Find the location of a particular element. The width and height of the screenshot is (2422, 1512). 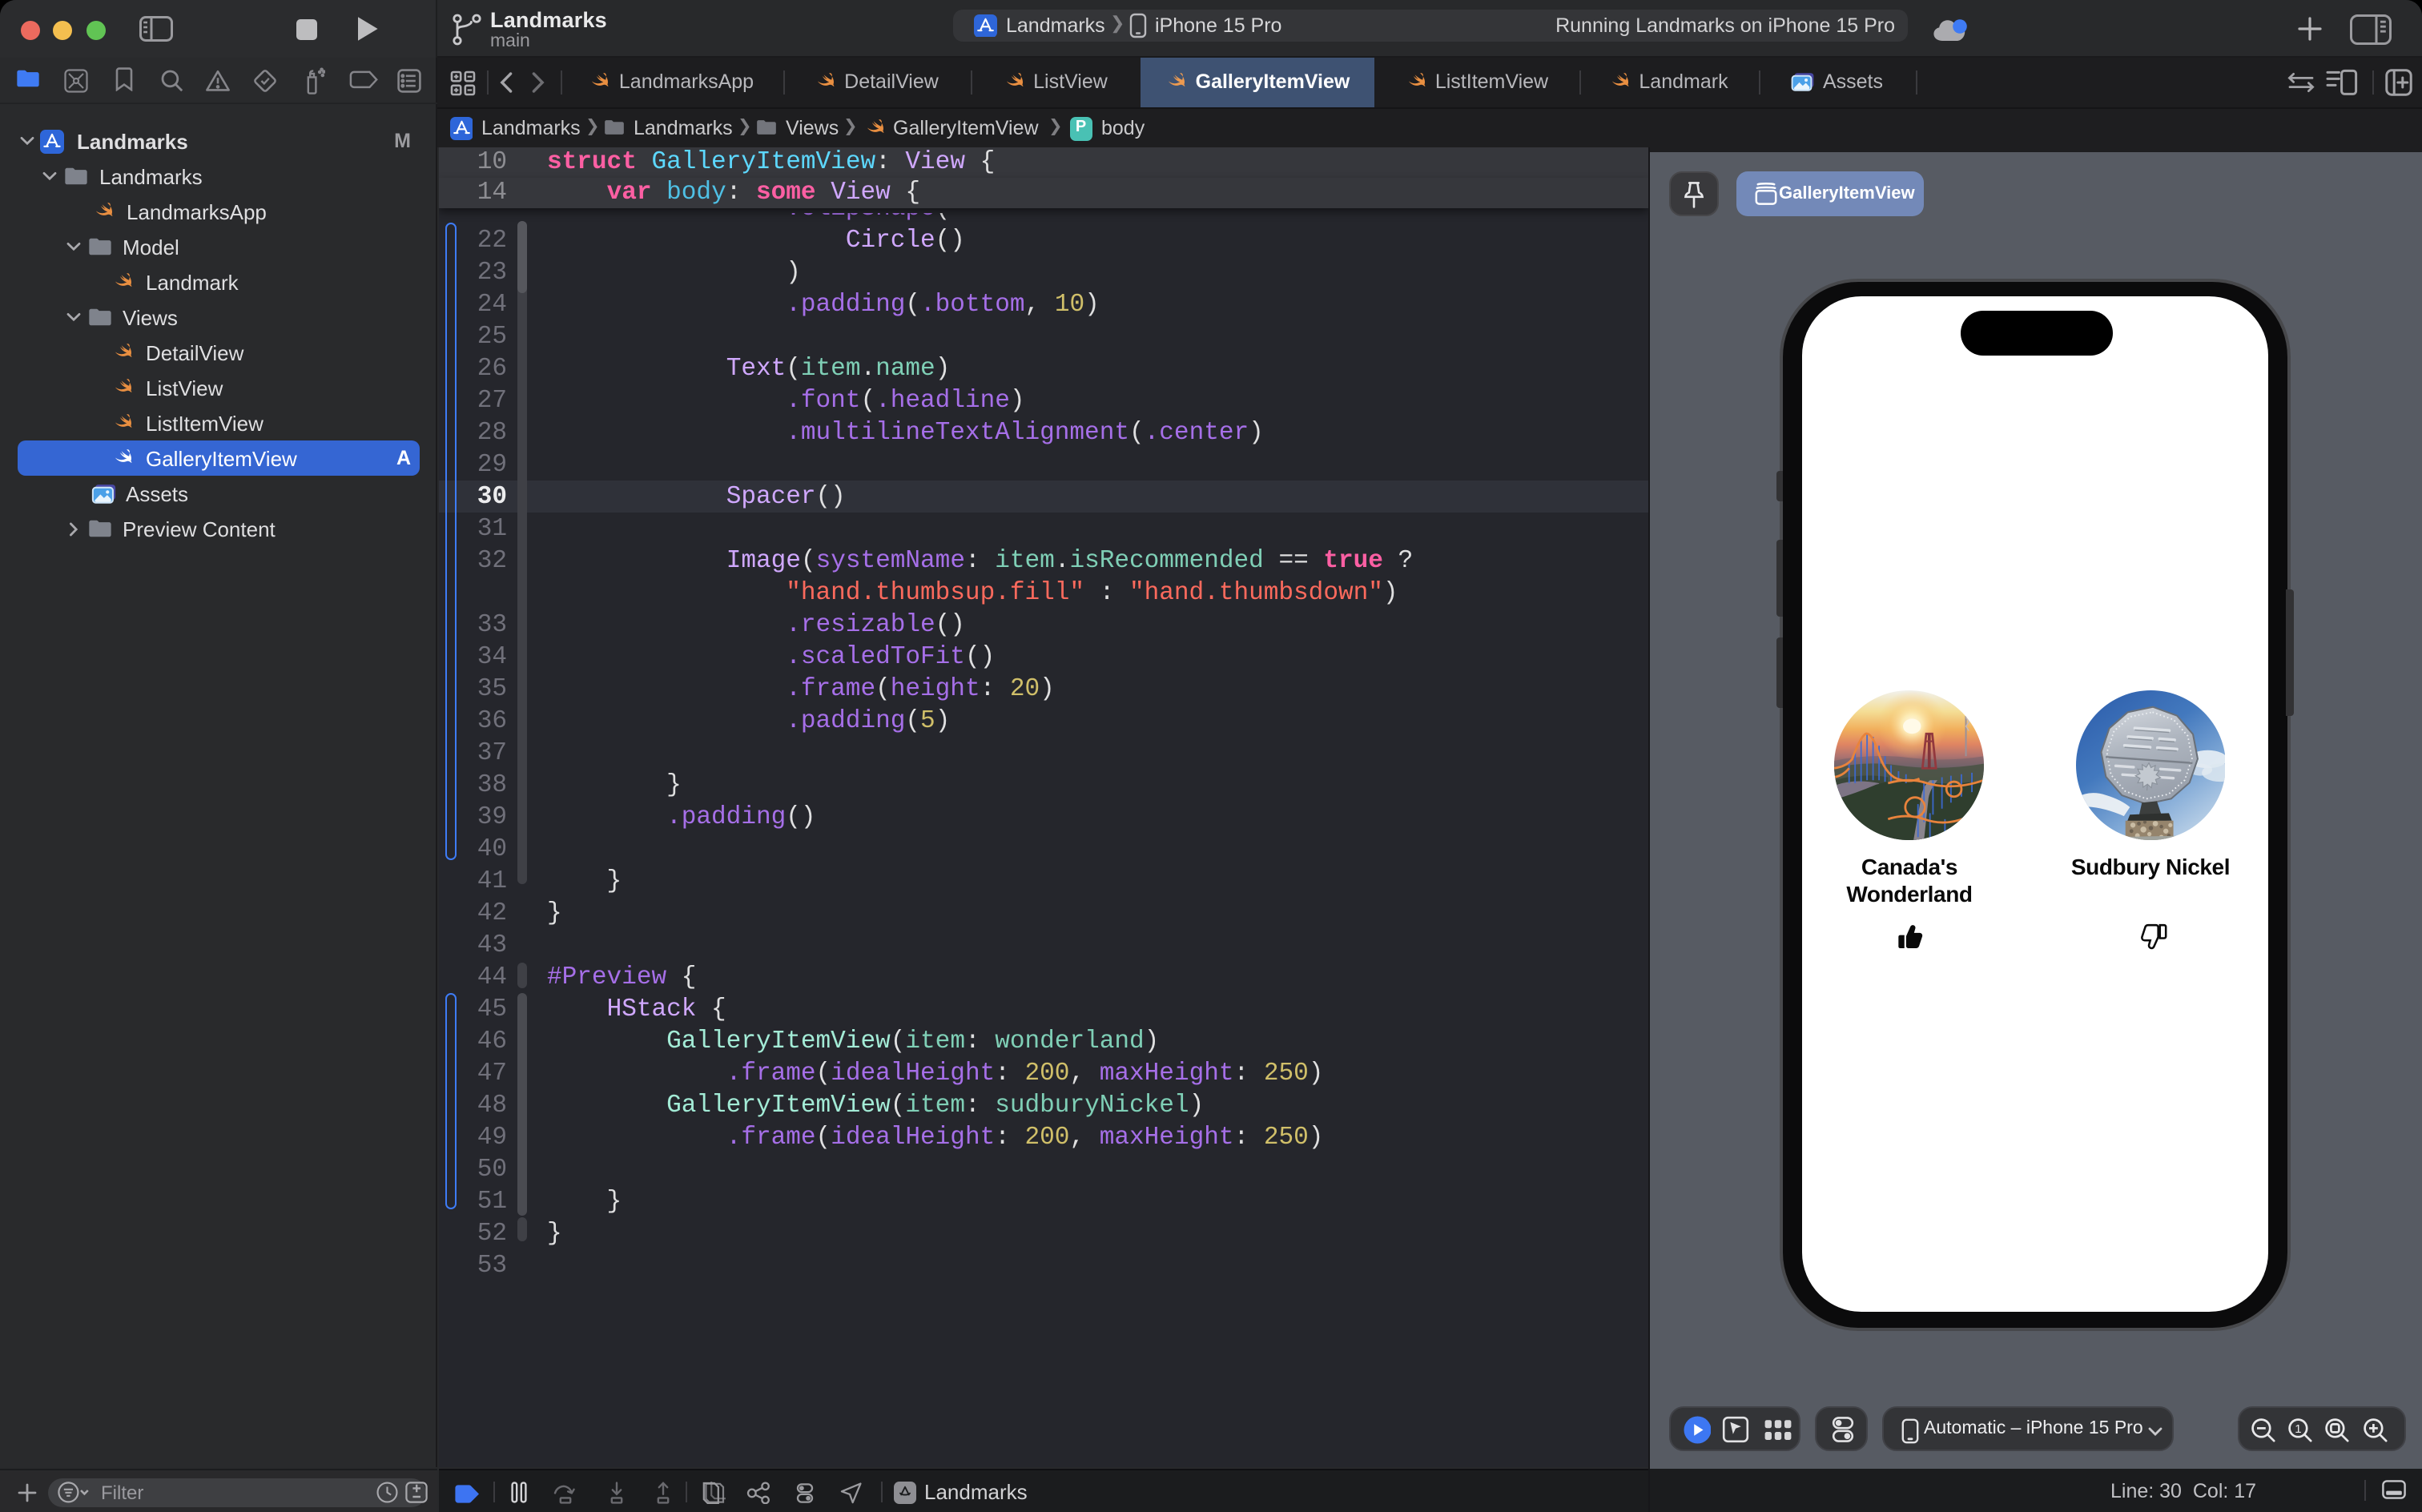

svg-text: 1 is located at coordinates (2298, 1428).